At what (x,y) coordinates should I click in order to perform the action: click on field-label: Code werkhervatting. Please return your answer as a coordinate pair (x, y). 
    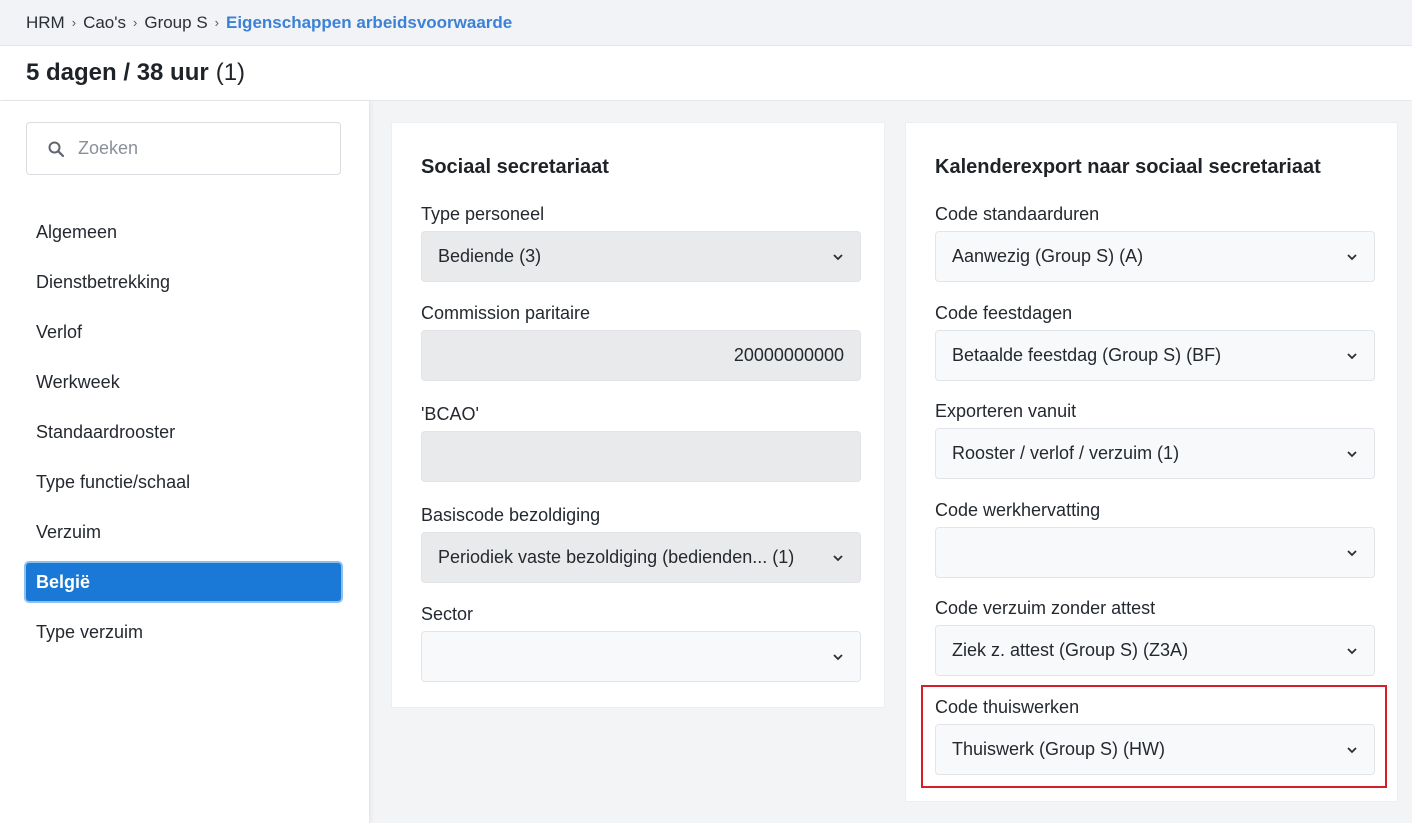
    Looking at the image, I should click on (1018, 510).